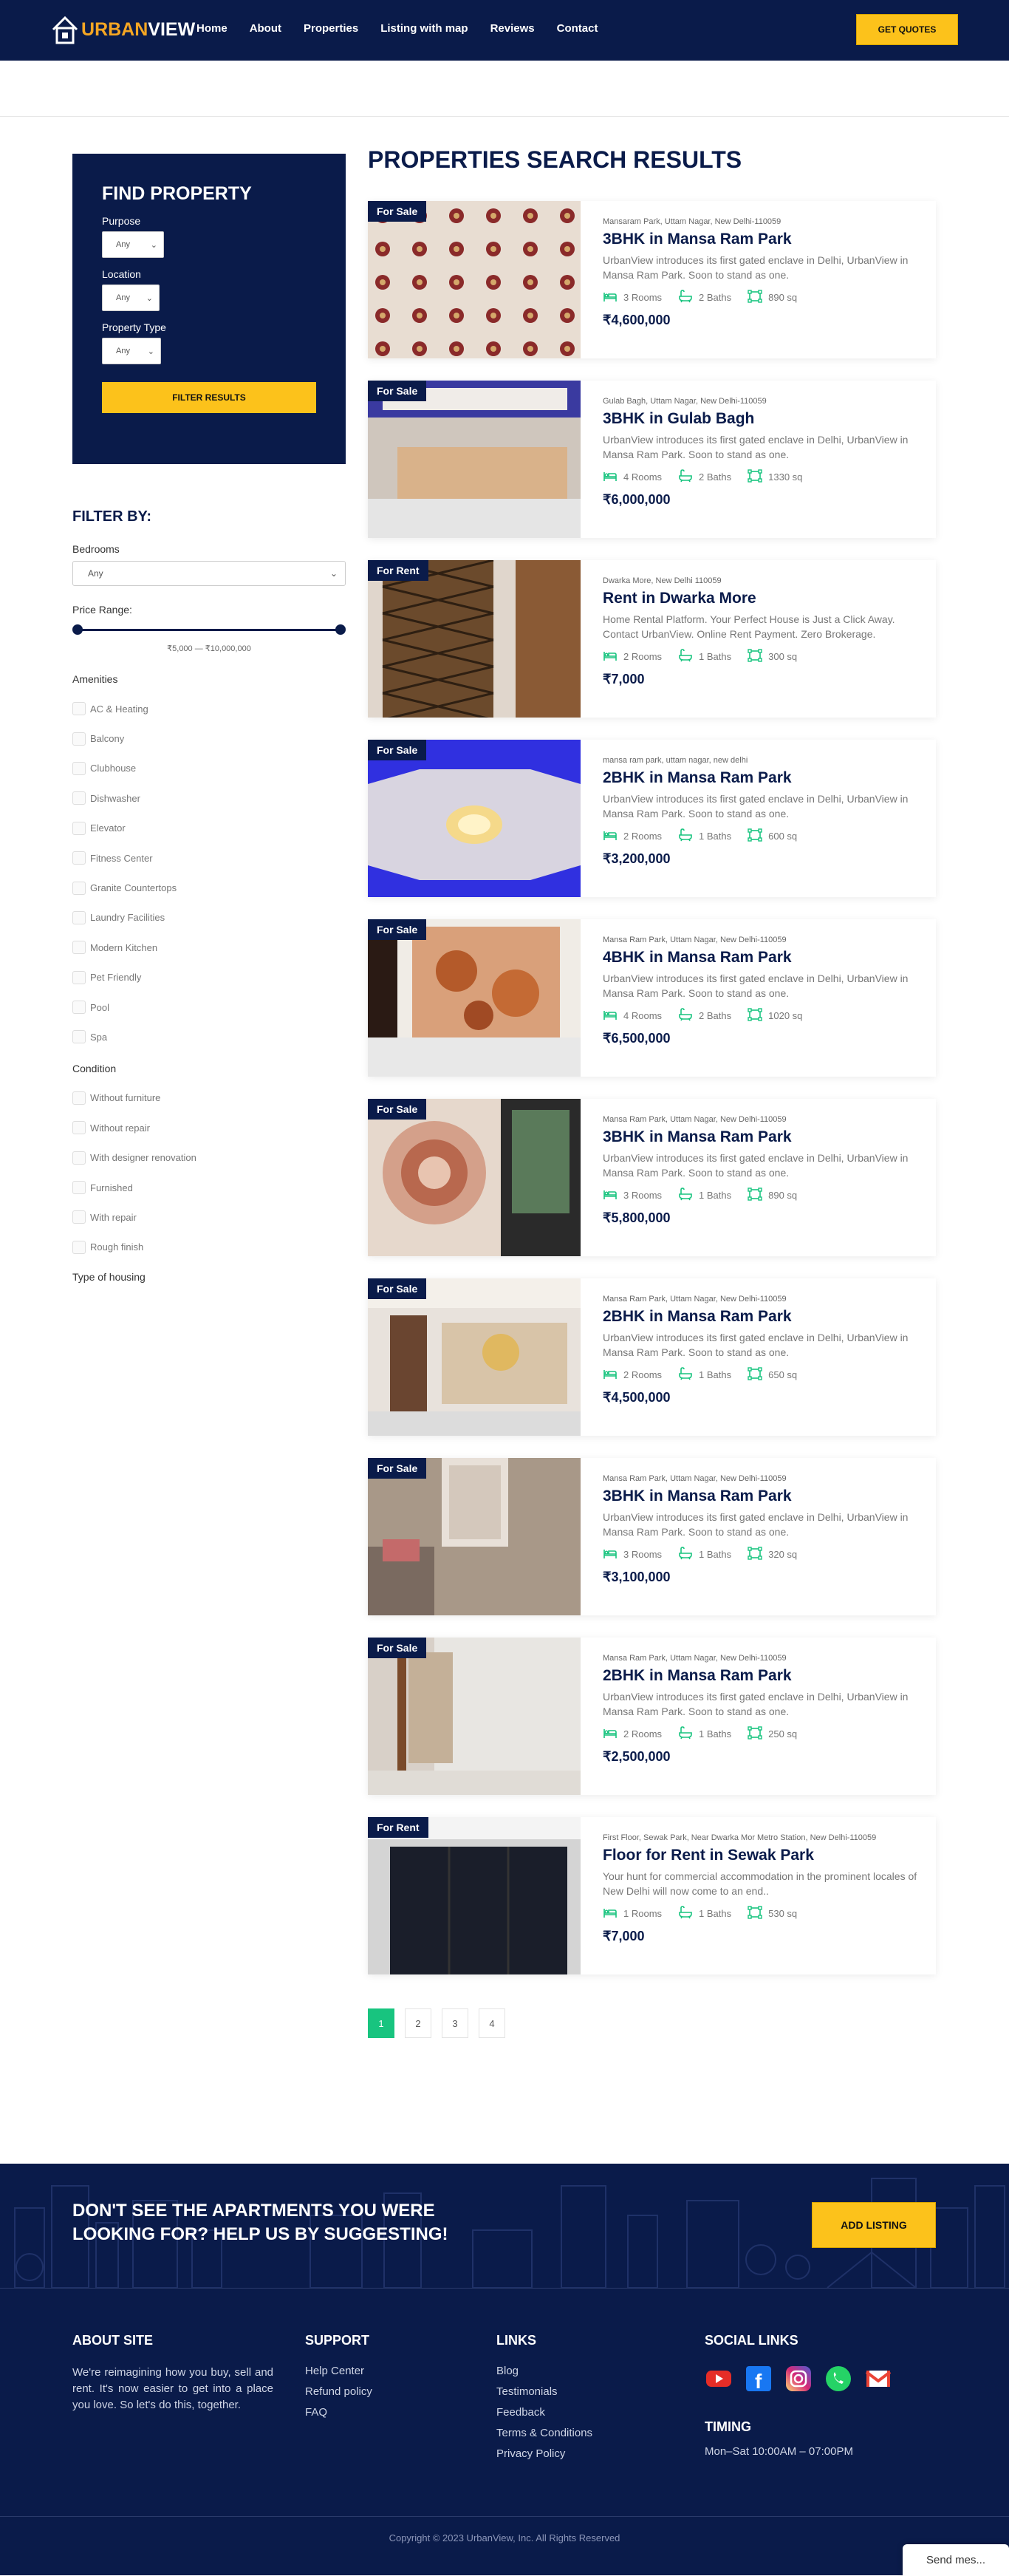 This screenshot has height=2576, width=1009. Describe the element at coordinates (209, 1217) in the screenshot. I see `condition-checkbox: With repair` at that location.